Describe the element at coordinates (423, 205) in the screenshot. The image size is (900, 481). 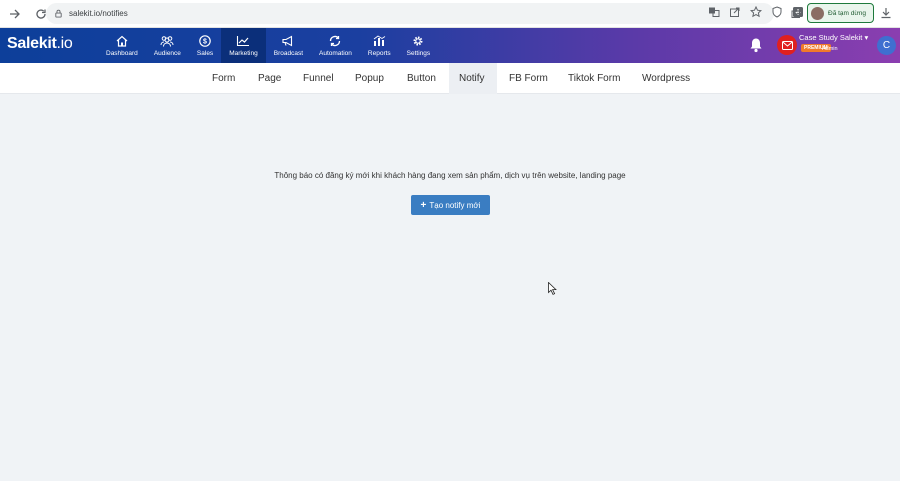
I see `plus-icon: +` at that location.